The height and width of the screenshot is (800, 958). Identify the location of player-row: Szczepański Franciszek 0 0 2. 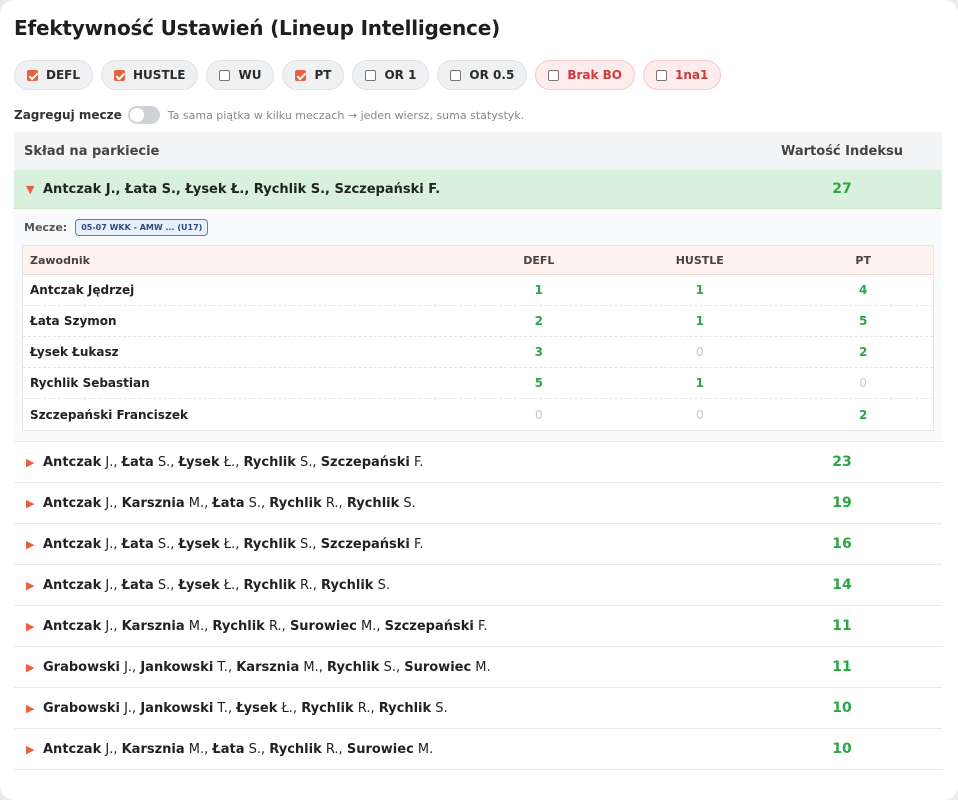
(478, 414).